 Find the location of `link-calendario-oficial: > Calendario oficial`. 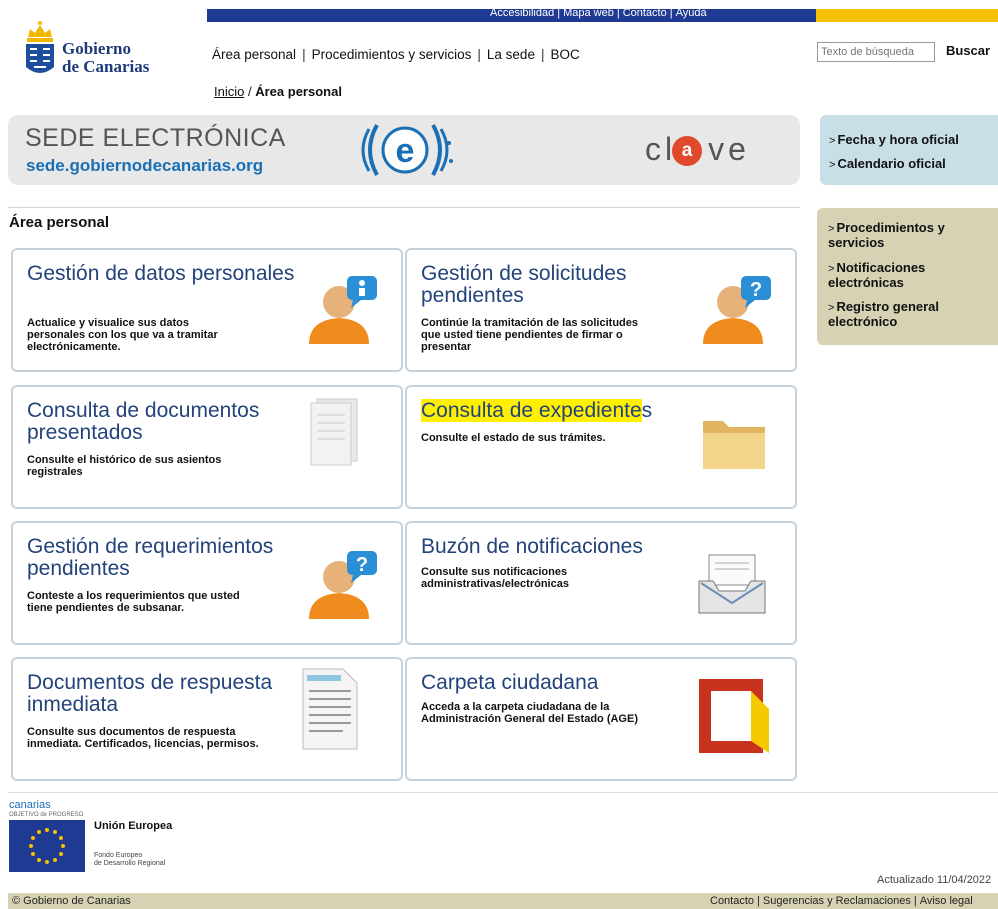

link-calendario-oficial: > Calendario oficial is located at coordinates (887, 164).